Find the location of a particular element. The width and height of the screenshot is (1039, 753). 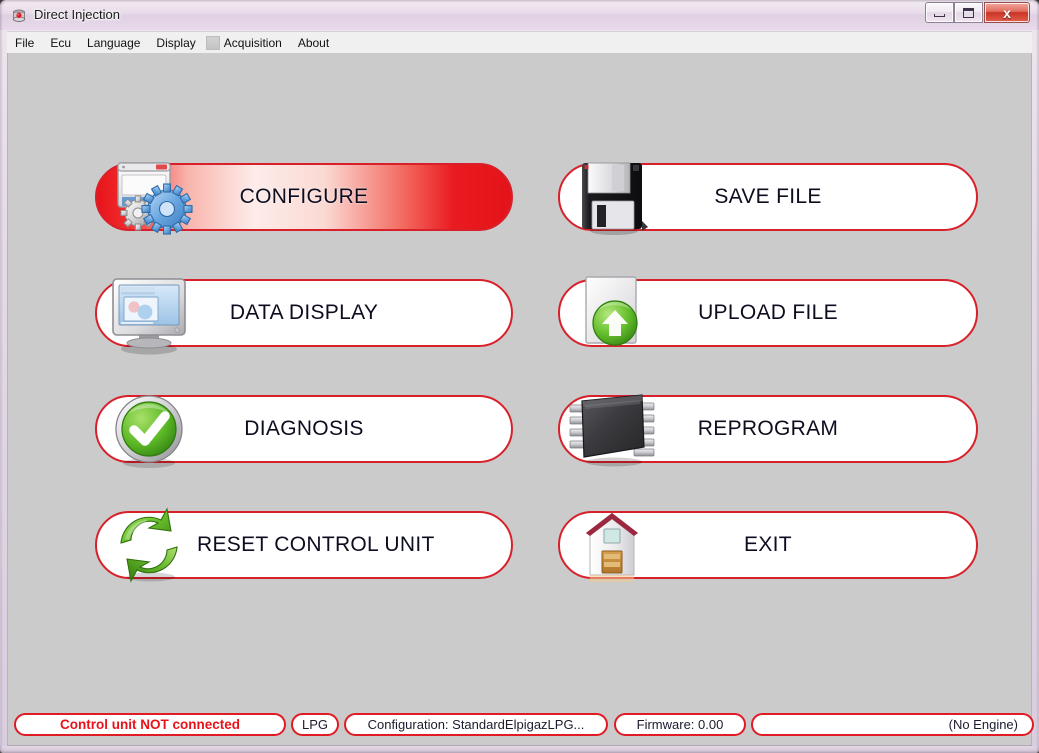

reprogram-button: REPROGRAM is located at coordinates (768, 430).